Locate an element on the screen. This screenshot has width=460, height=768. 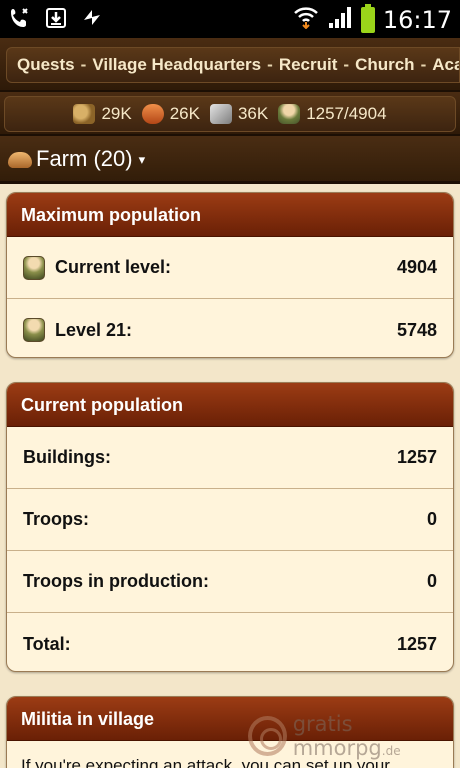
iron-amount: 36K is located at coordinates (253, 113).